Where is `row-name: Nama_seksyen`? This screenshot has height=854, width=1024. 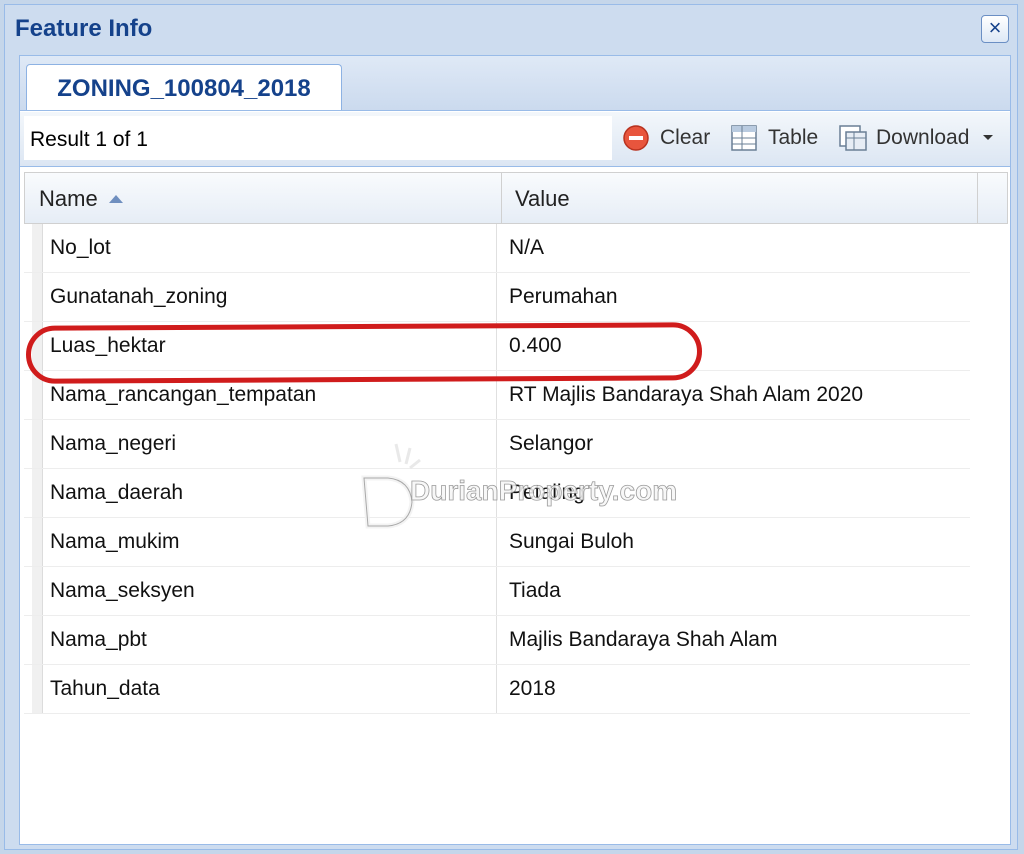 row-name: Nama_seksyen is located at coordinates (122, 590).